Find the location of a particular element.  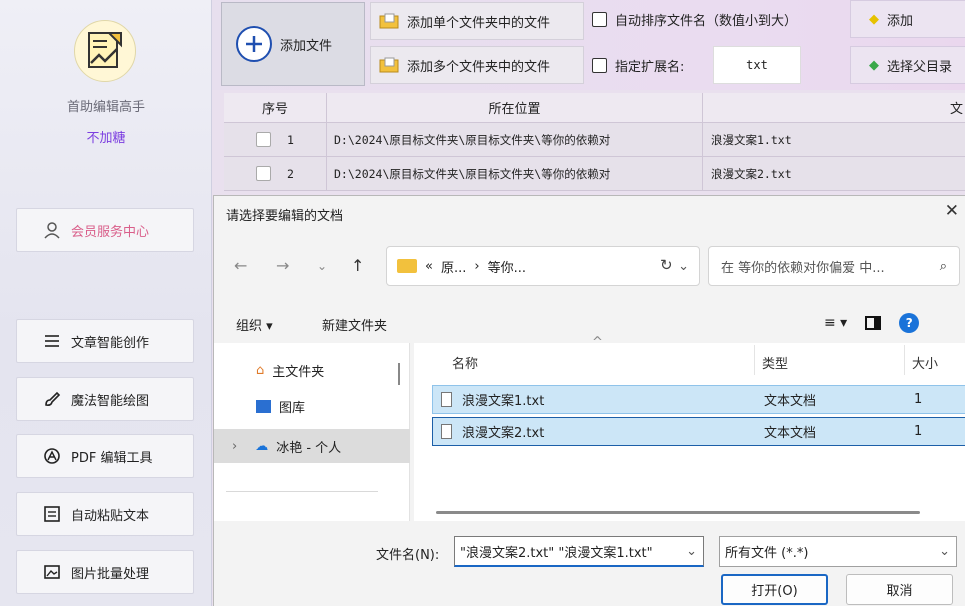

col-location-header: 所在位置 is located at coordinates (515, 107).